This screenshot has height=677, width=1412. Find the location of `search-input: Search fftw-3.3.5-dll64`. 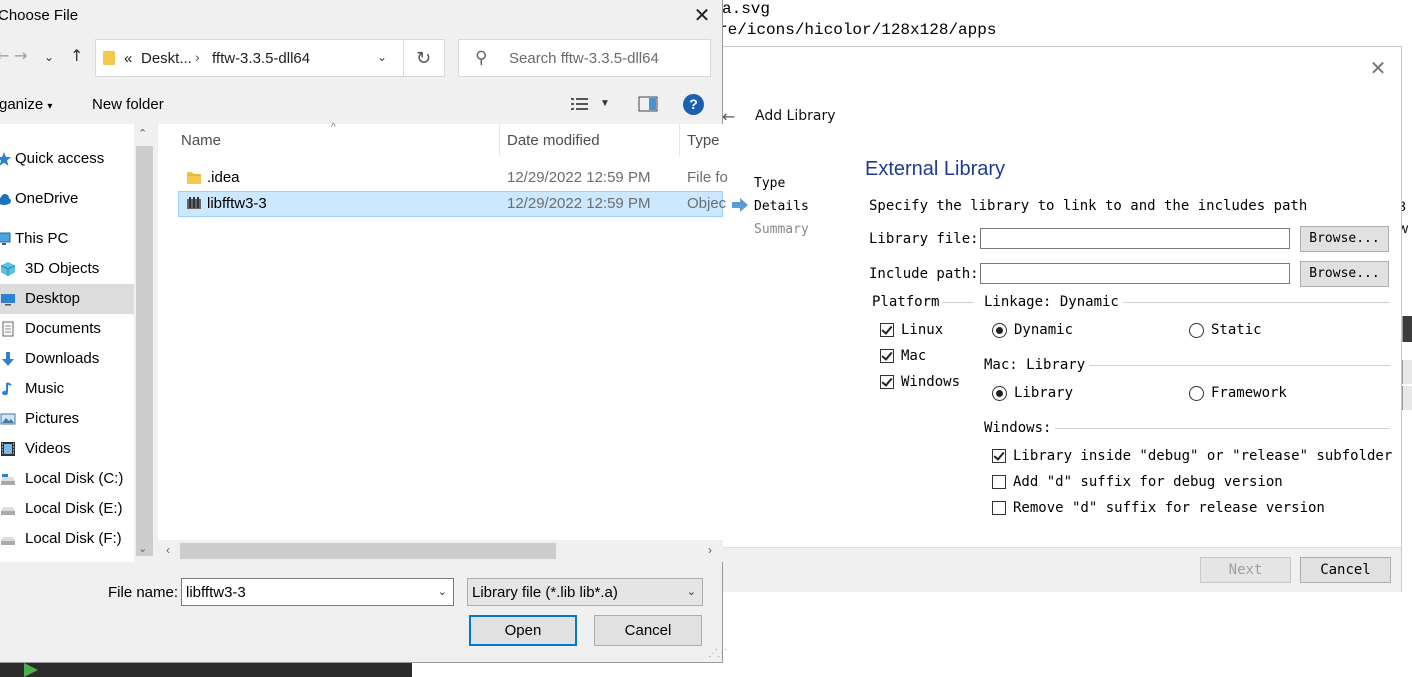

search-input: Search fftw-3.3.5-dll64 is located at coordinates (584, 58).